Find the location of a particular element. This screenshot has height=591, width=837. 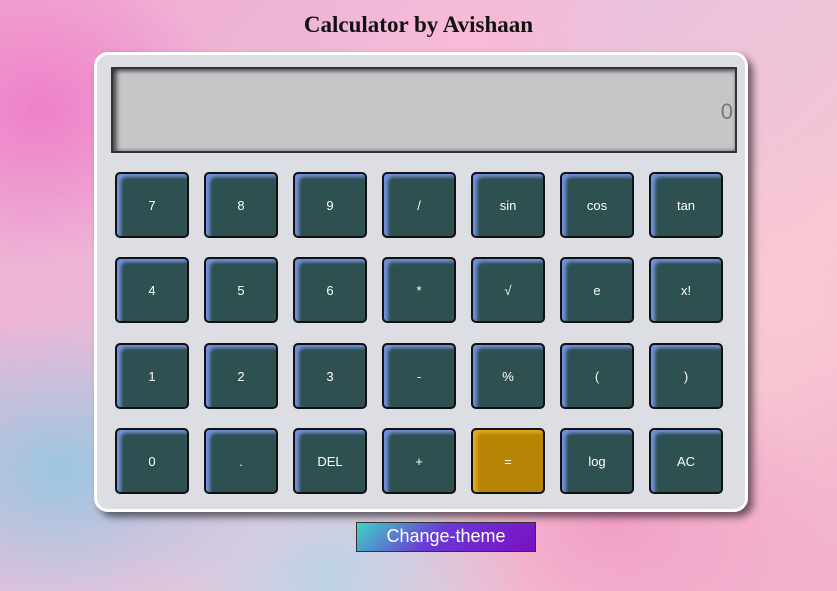

key-sqrt: √ is located at coordinates (508, 290).